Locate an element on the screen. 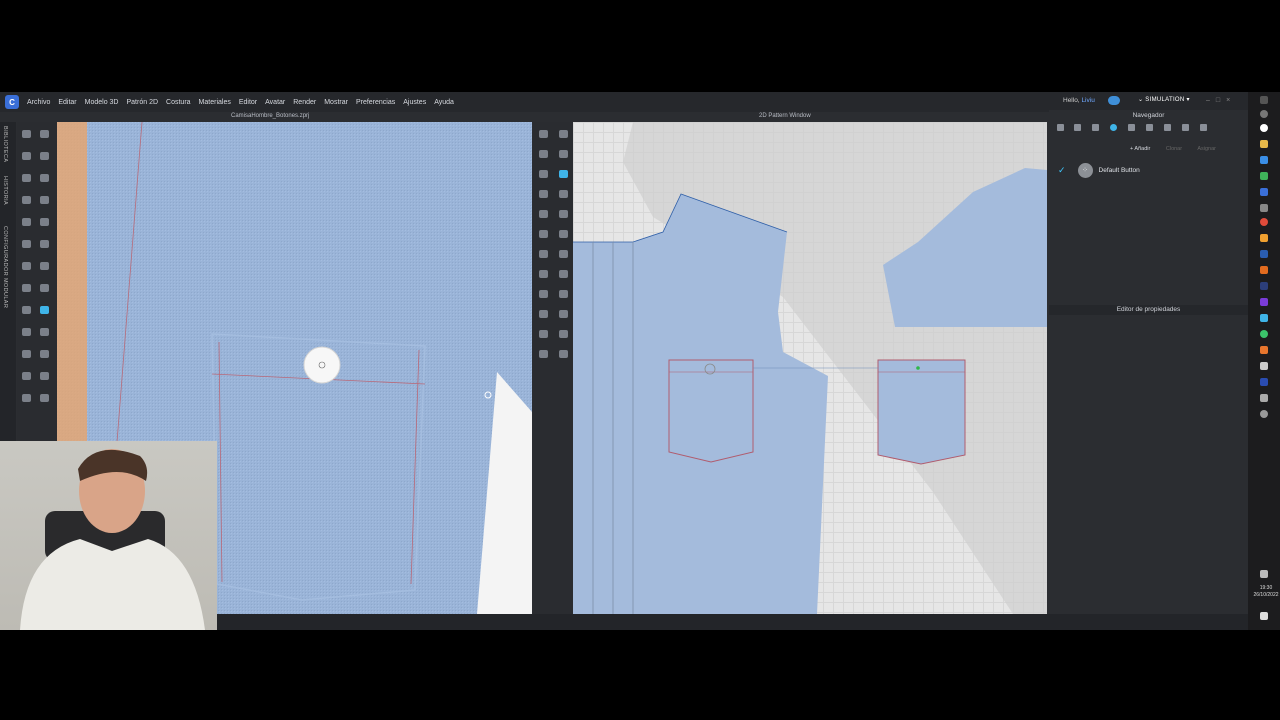 This screenshot has height=720, width=1280. button-2d-icon is located at coordinates (563, 174).